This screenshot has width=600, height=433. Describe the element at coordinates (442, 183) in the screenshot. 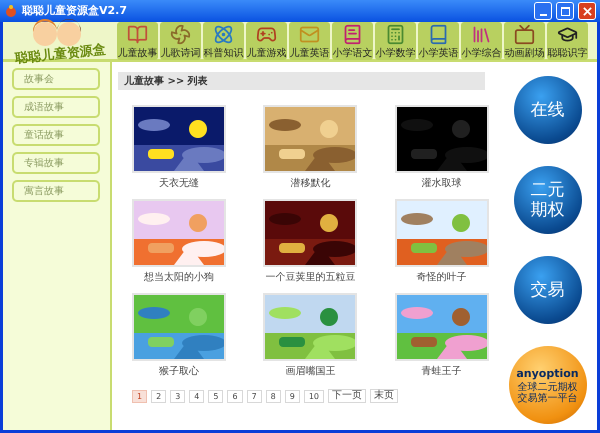

I see `story-caption: 灌水取球` at that location.